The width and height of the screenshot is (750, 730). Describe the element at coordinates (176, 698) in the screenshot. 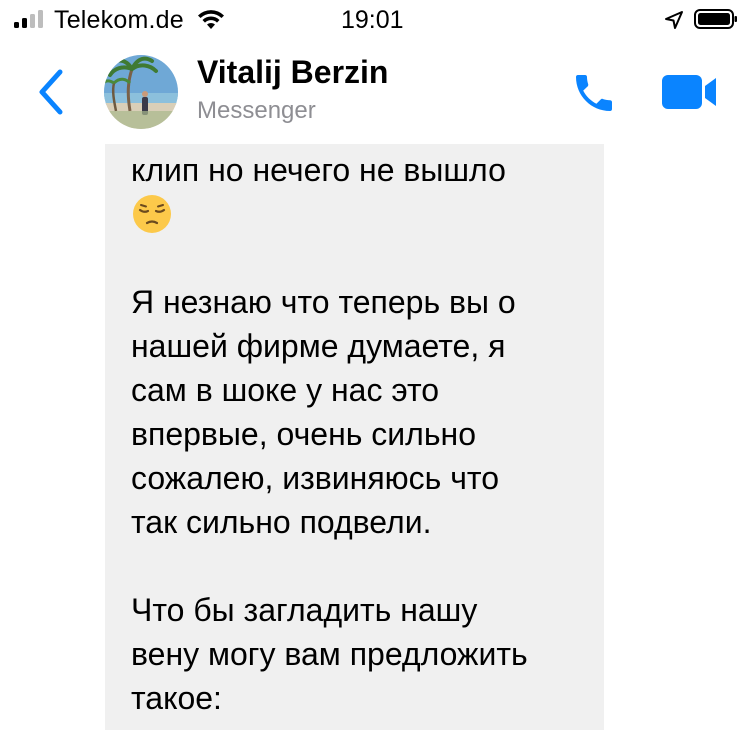

I see `message-line: такое:` at that location.